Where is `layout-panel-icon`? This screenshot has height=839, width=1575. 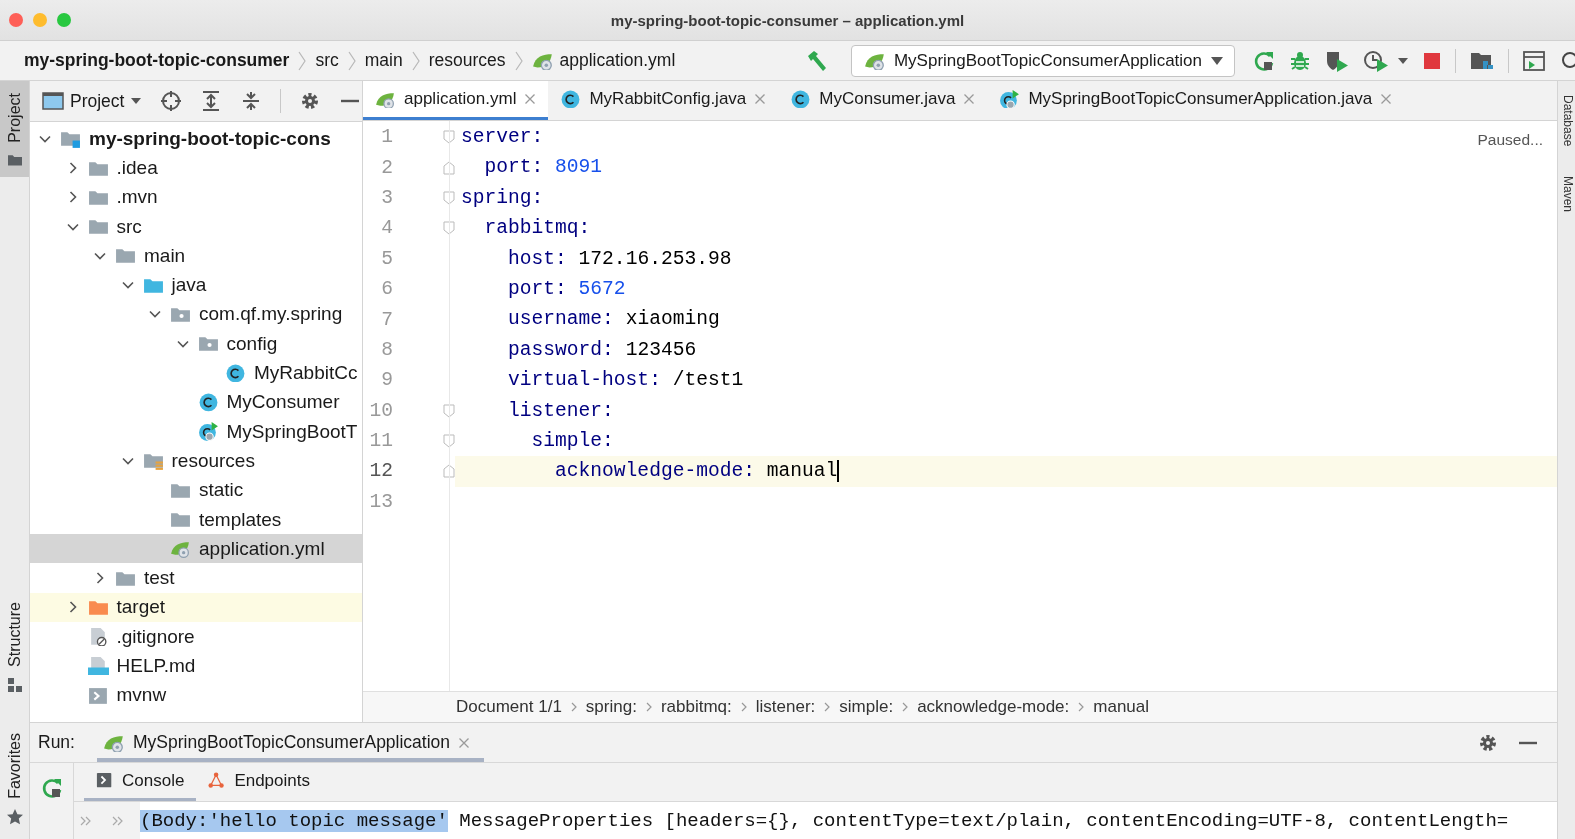
layout-panel-icon is located at coordinates (1535, 60).